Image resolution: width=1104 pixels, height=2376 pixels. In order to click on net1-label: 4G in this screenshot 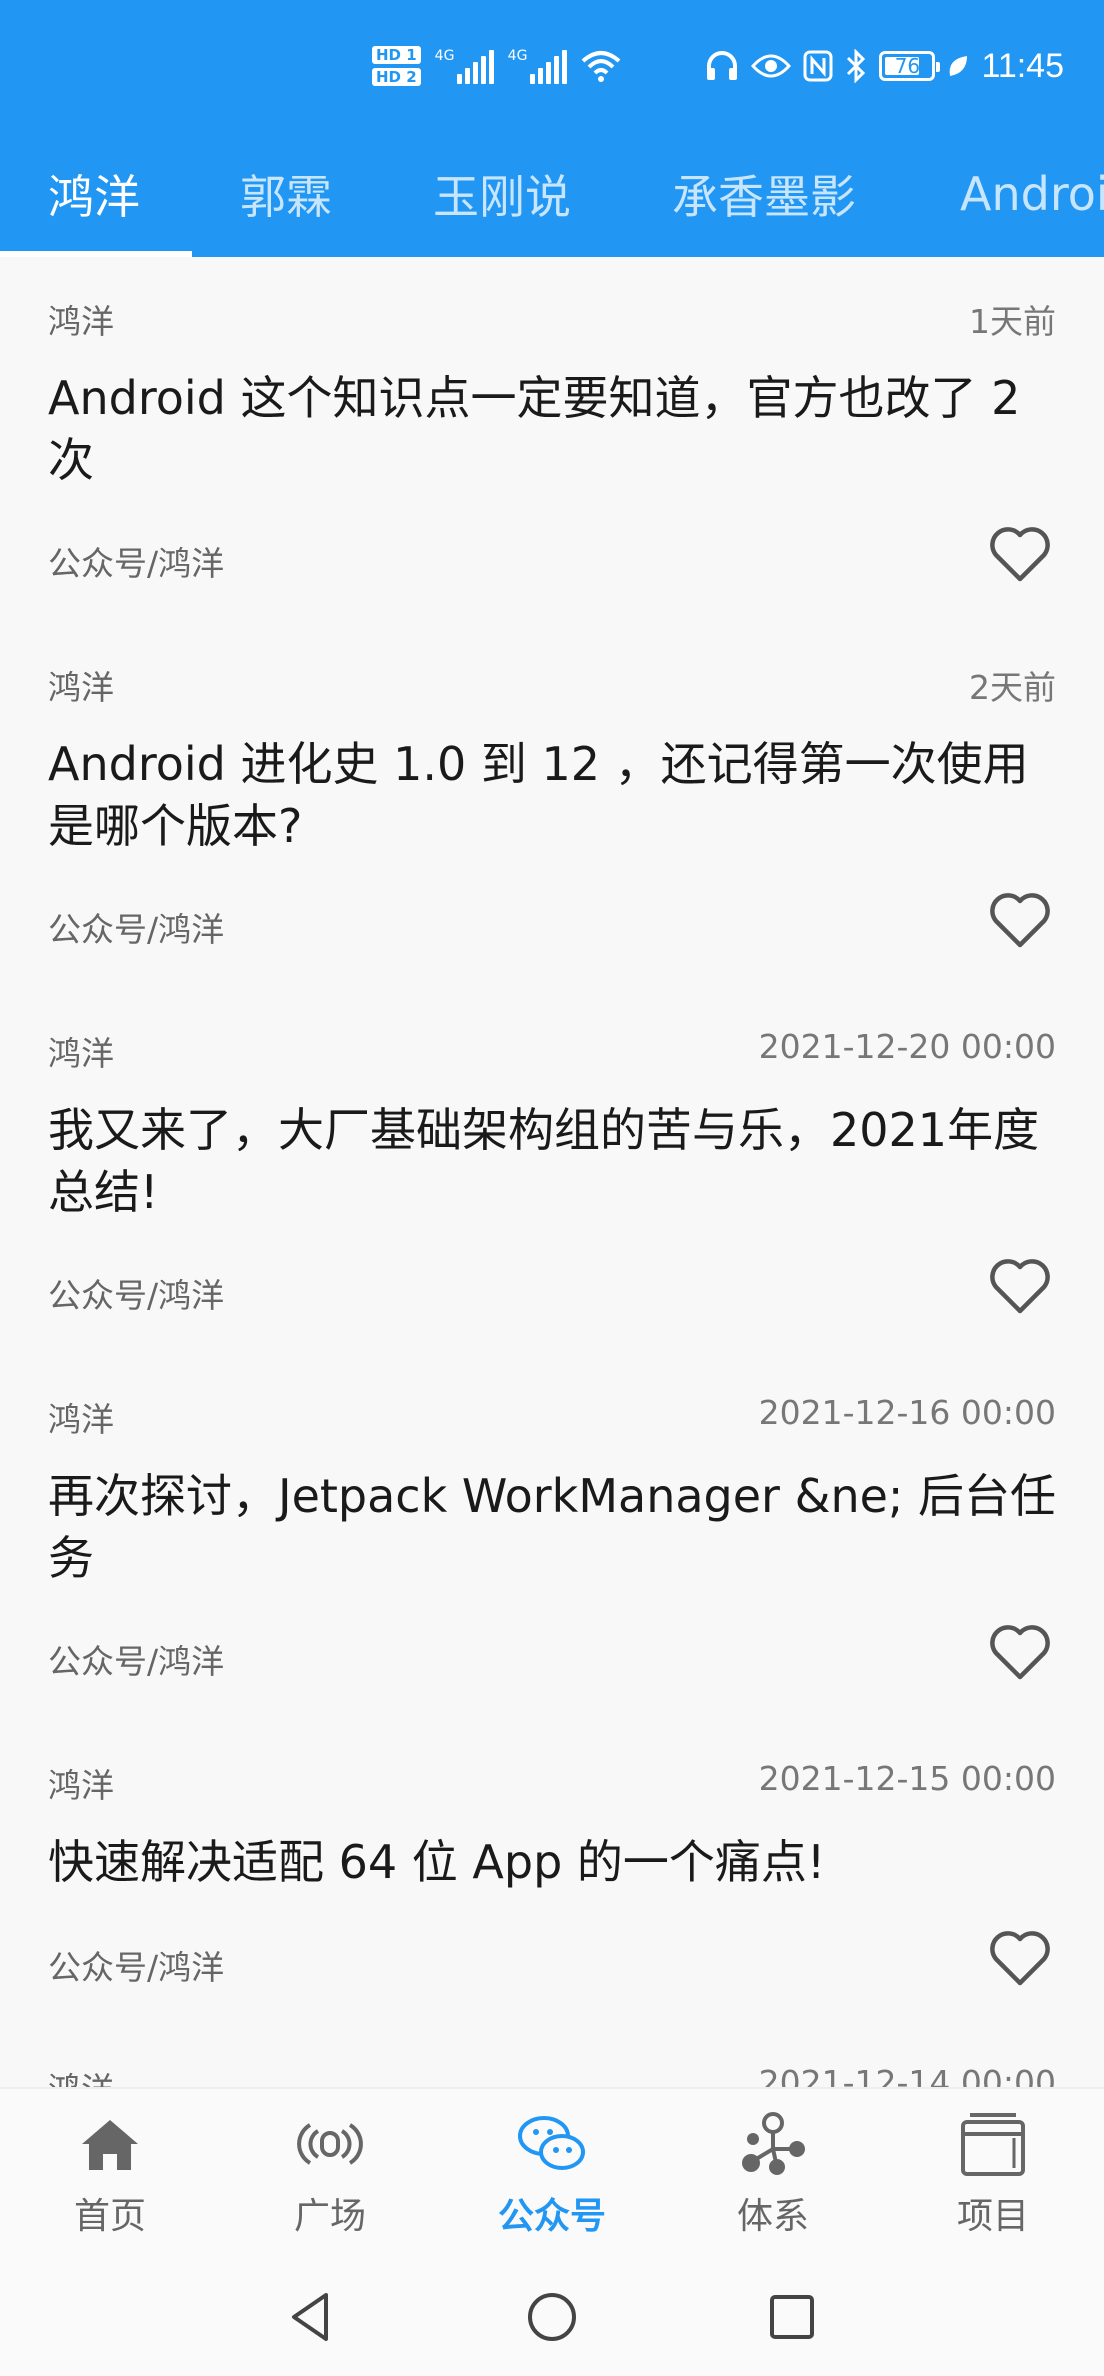, I will do `click(444, 56)`.